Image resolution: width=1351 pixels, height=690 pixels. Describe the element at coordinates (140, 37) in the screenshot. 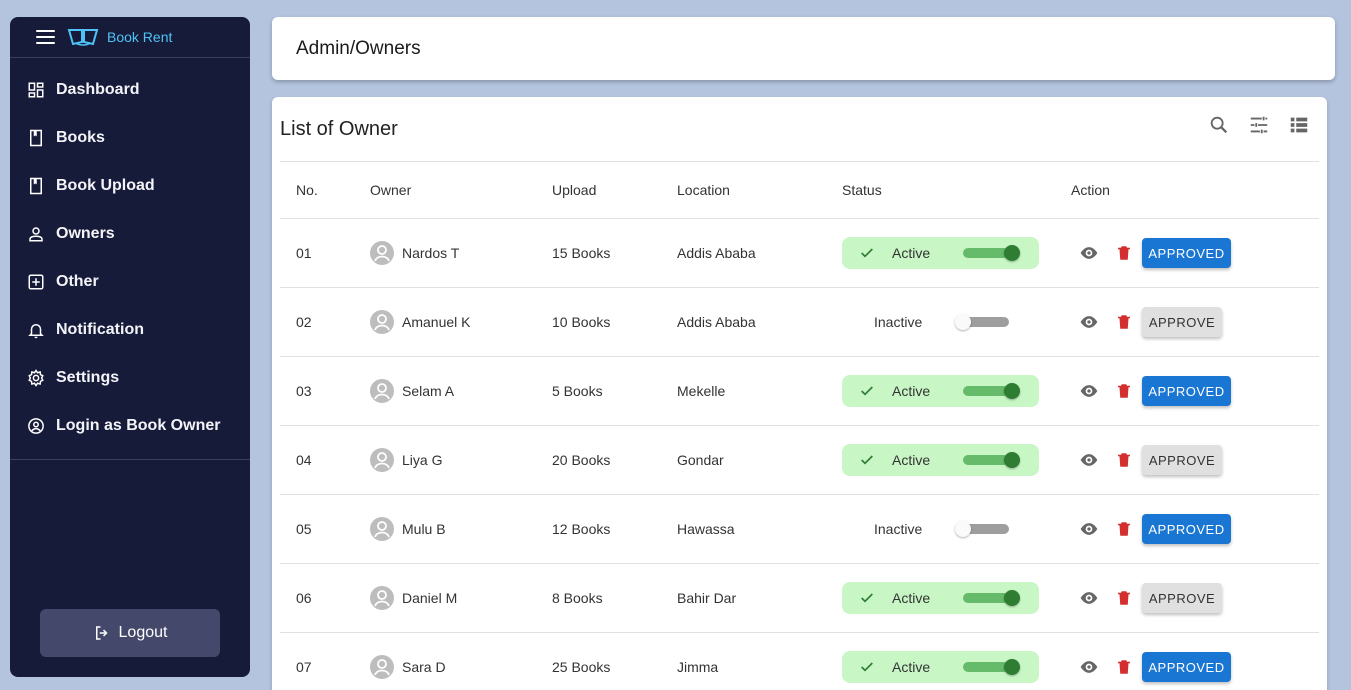

I see `brand-name: Book Rent` at that location.